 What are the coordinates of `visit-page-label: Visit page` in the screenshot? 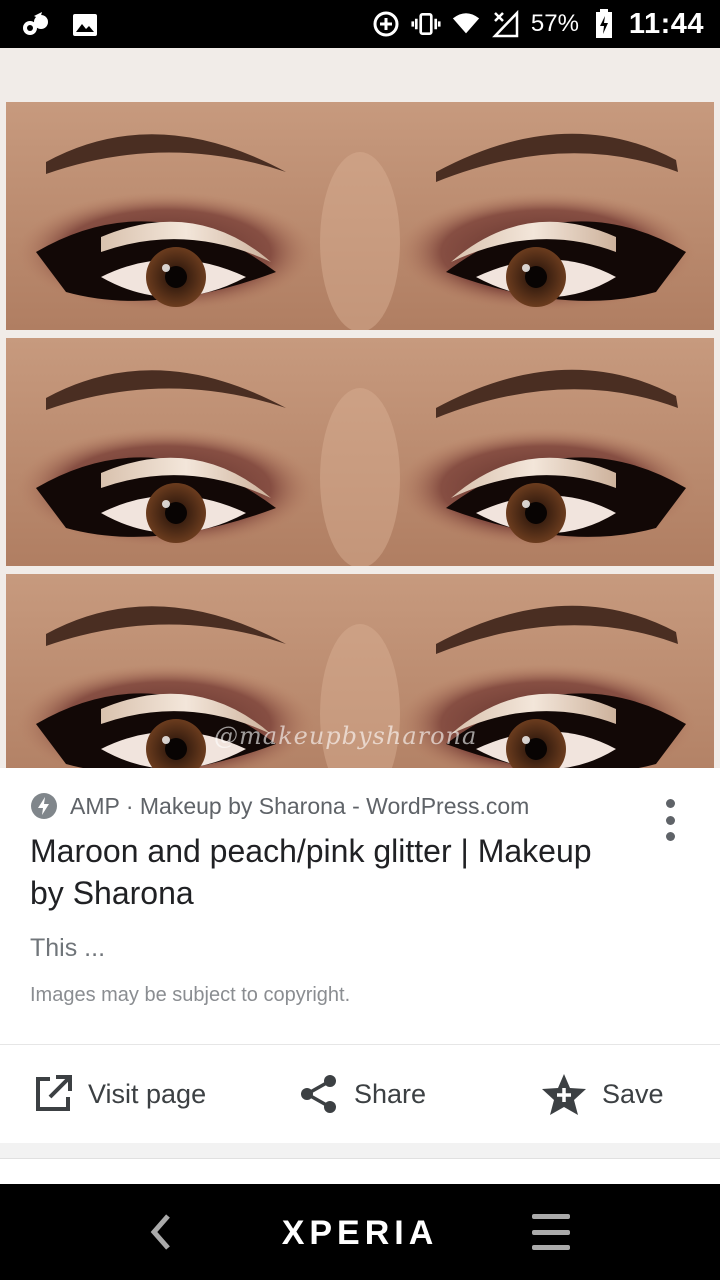 It's located at (147, 1093).